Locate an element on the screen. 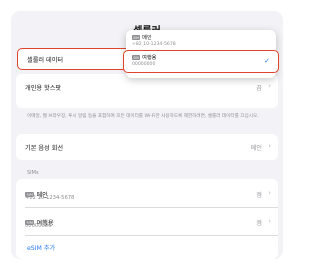 This screenshot has width=320, height=263. checkmark-icon: ✓ is located at coordinates (267, 61).